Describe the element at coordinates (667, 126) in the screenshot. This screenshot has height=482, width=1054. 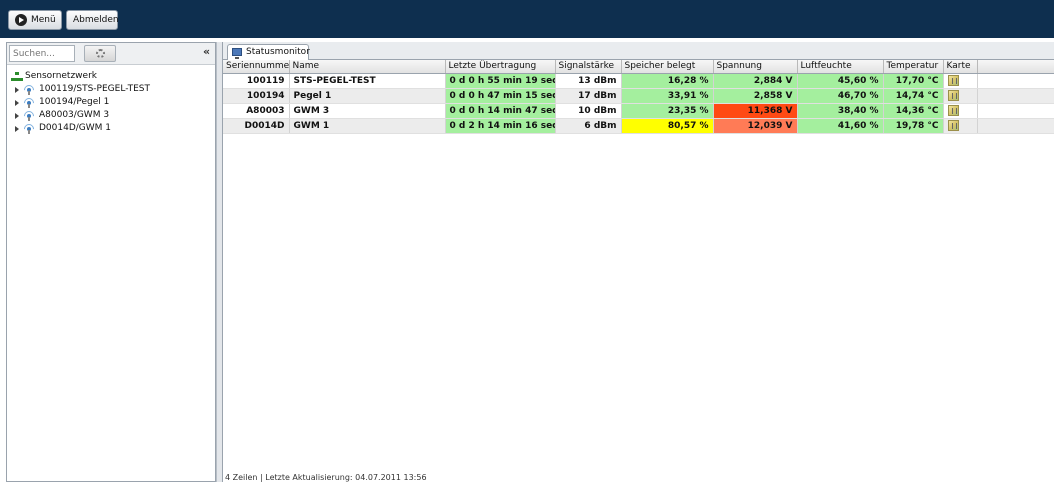
I see `cell-memory: 80,57 %` at that location.